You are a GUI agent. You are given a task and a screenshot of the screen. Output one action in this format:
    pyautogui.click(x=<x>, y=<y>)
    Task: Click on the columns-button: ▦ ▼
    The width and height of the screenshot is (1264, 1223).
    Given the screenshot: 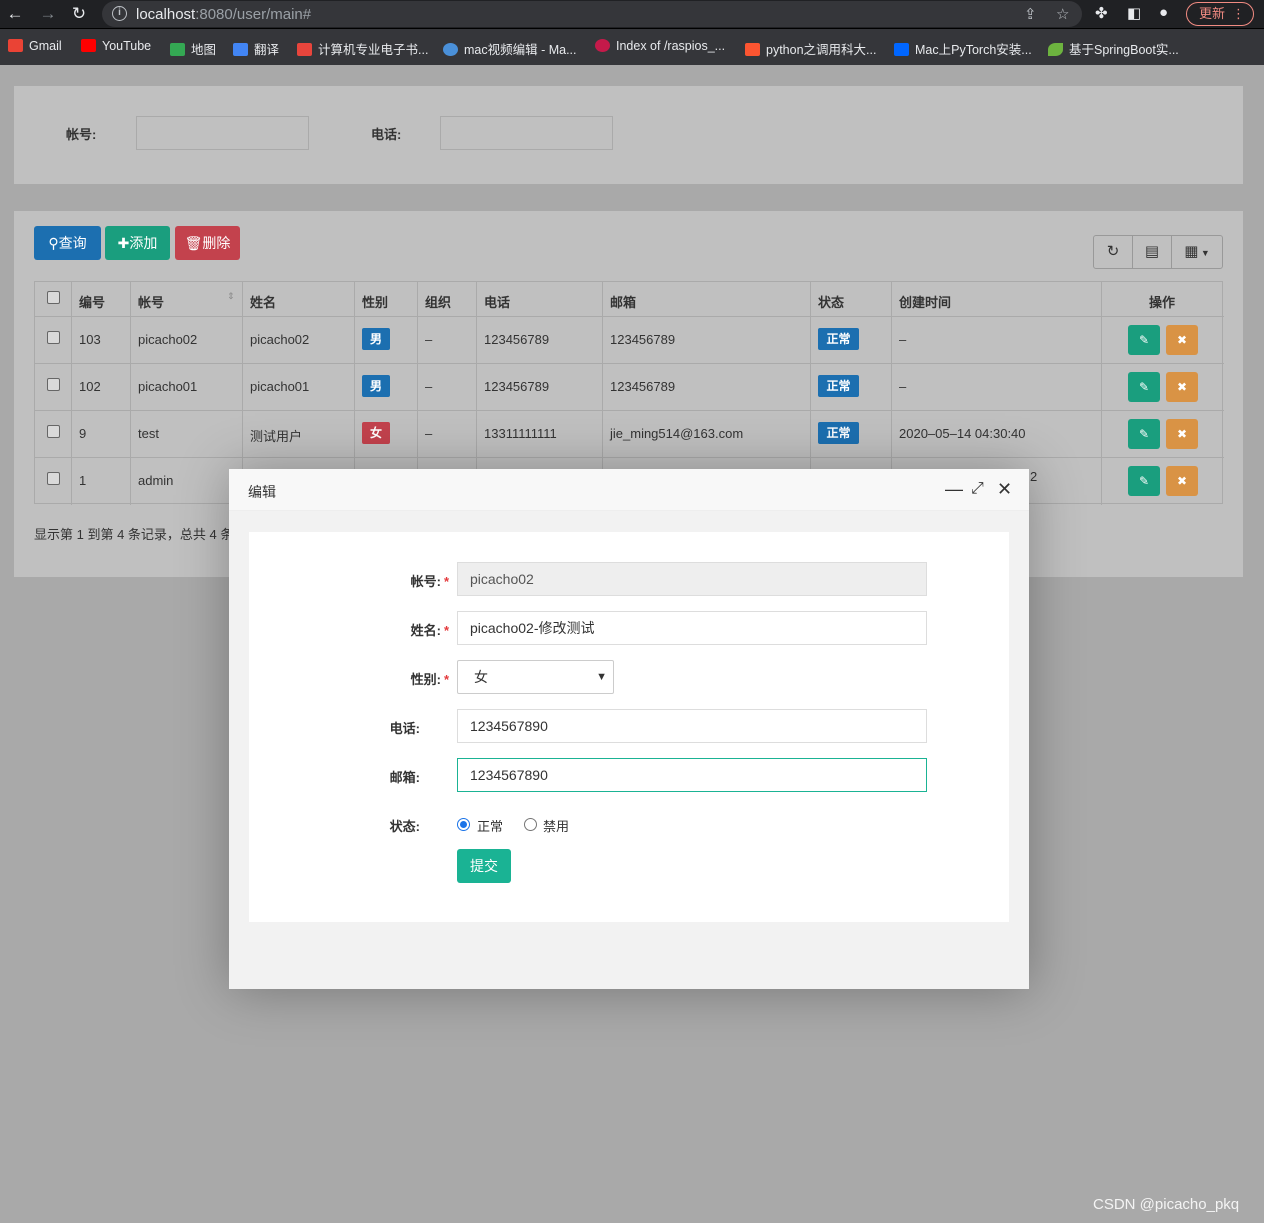 What is the action you would take?
    pyautogui.click(x=1197, y=252)
    